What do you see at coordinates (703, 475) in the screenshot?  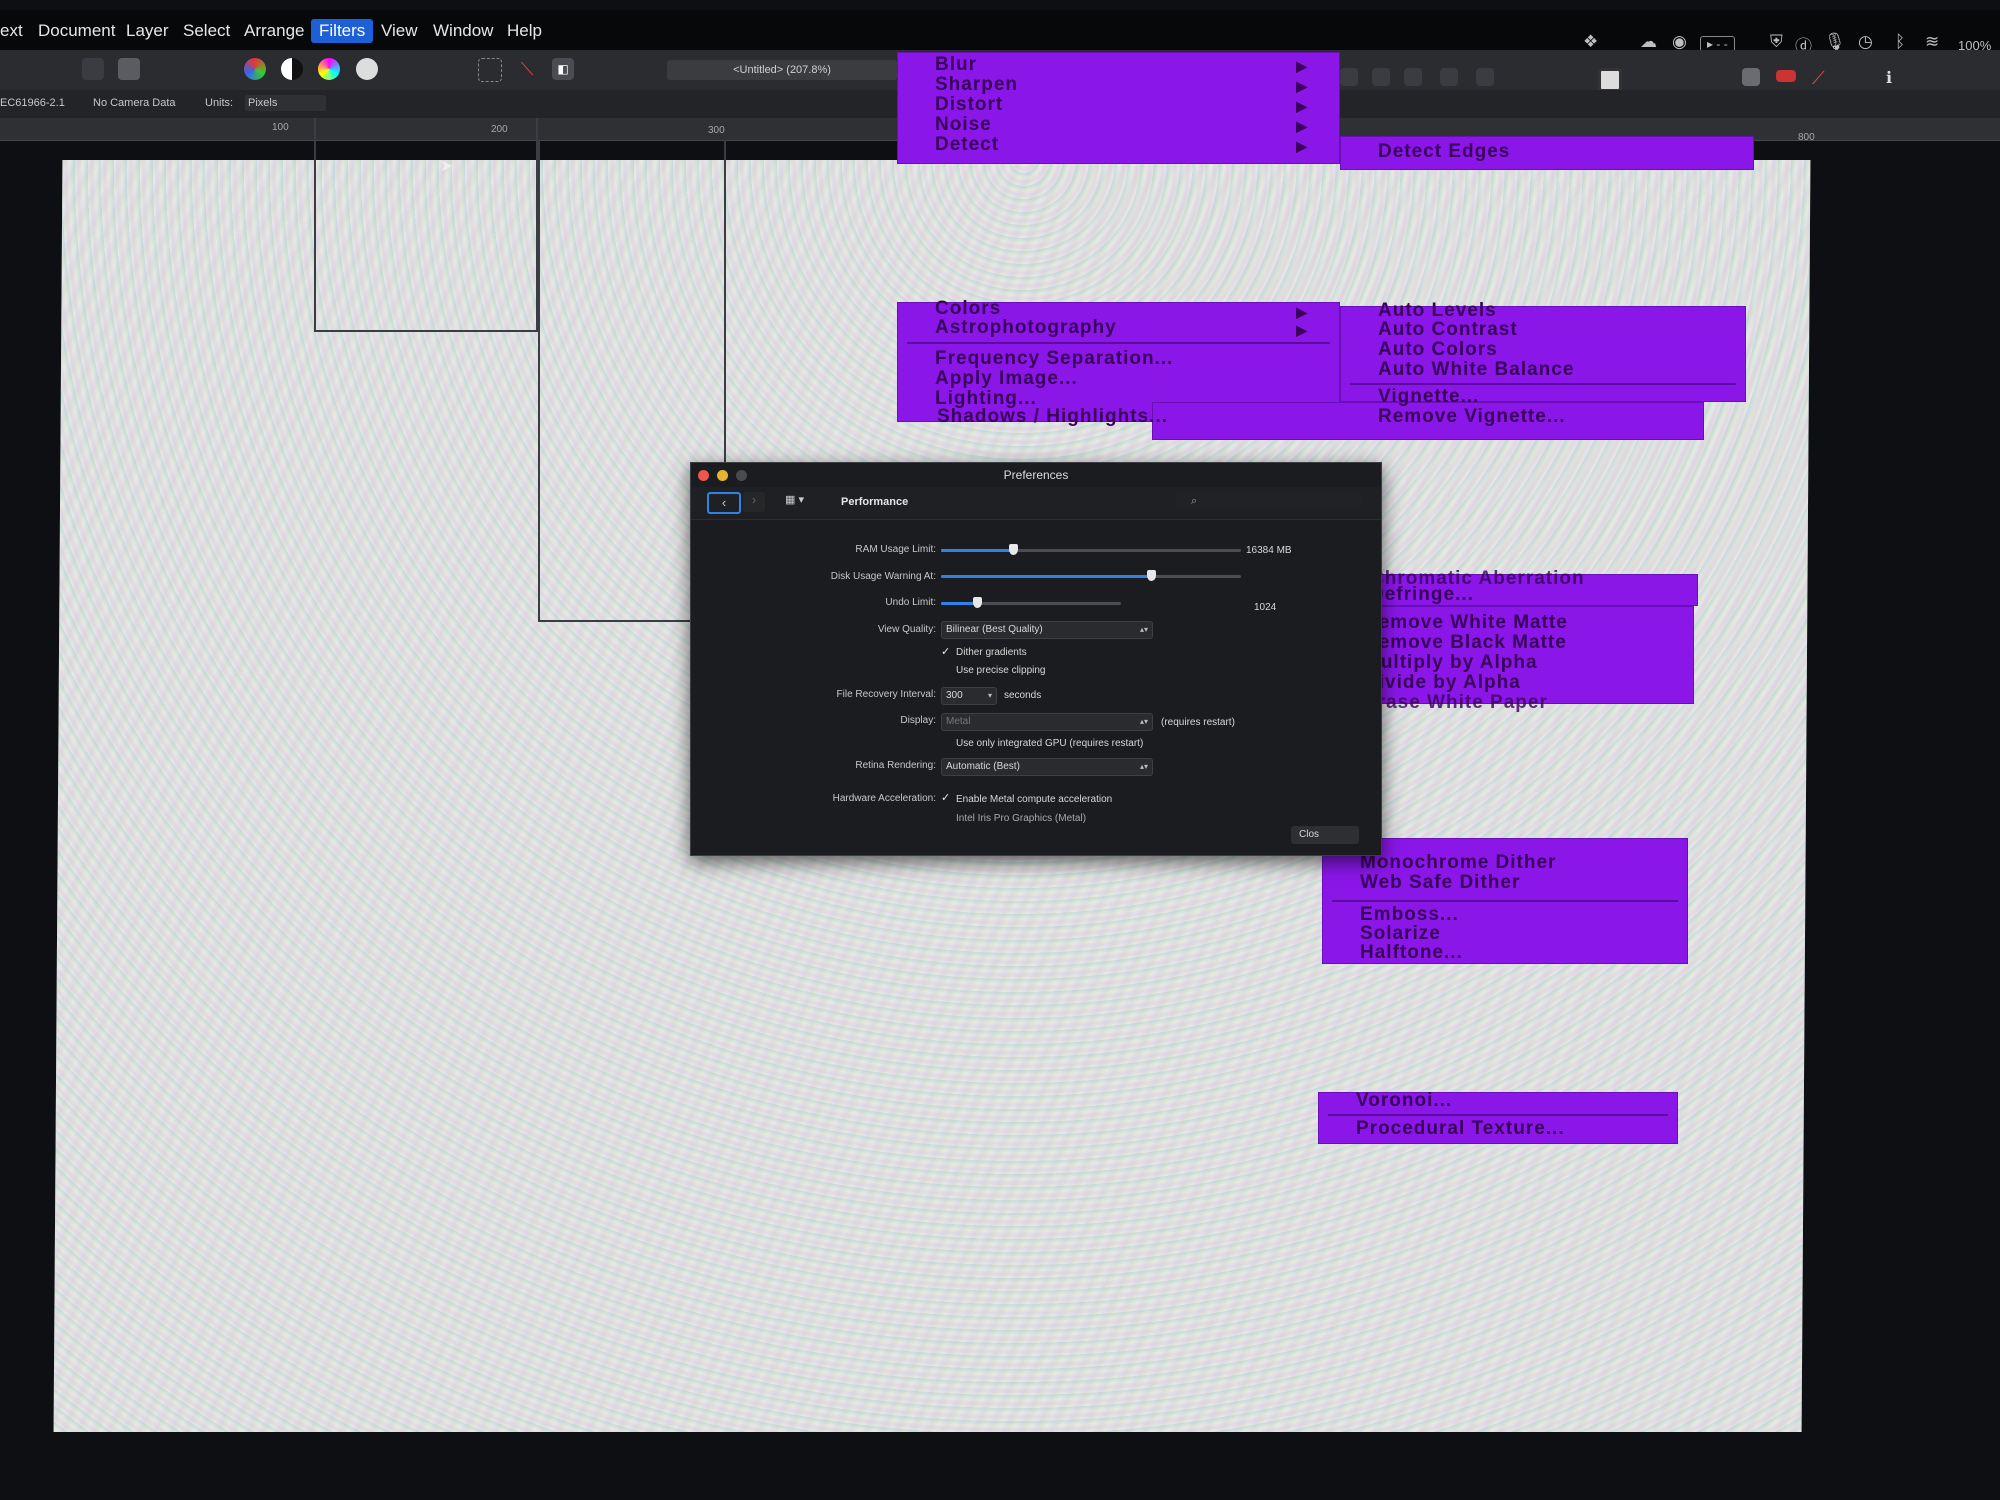 I see `close-window-icon` at bounding box center [703, 475].